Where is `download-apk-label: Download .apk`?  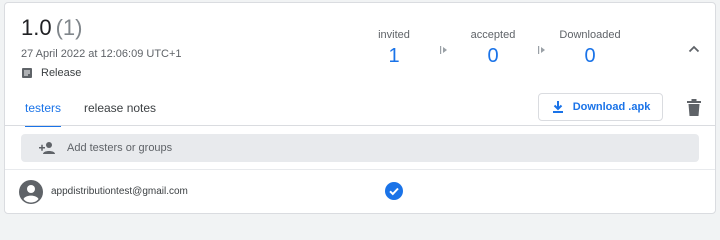
download-apk-label: Download .apk is located at coordinates (611, 107).